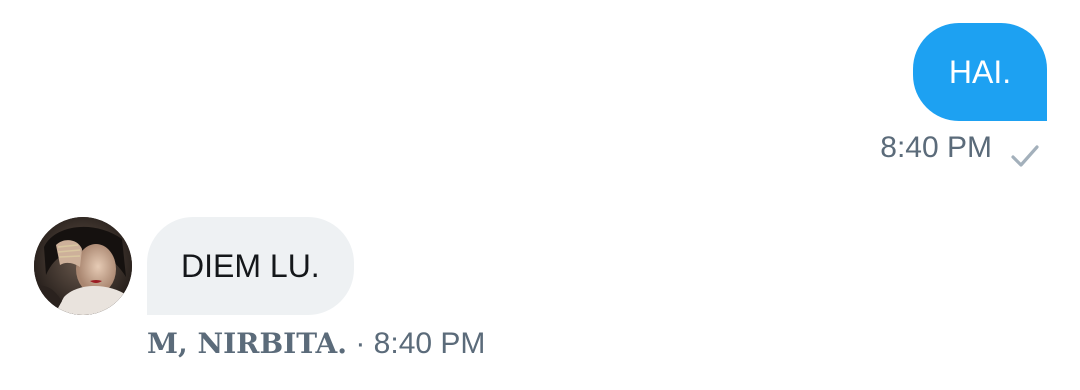 The image size is (1080, 390). Describe the element at coordinates (936, 147) in the screenshot. I see `outgoing-message-time: 8:40 PM` at that location.